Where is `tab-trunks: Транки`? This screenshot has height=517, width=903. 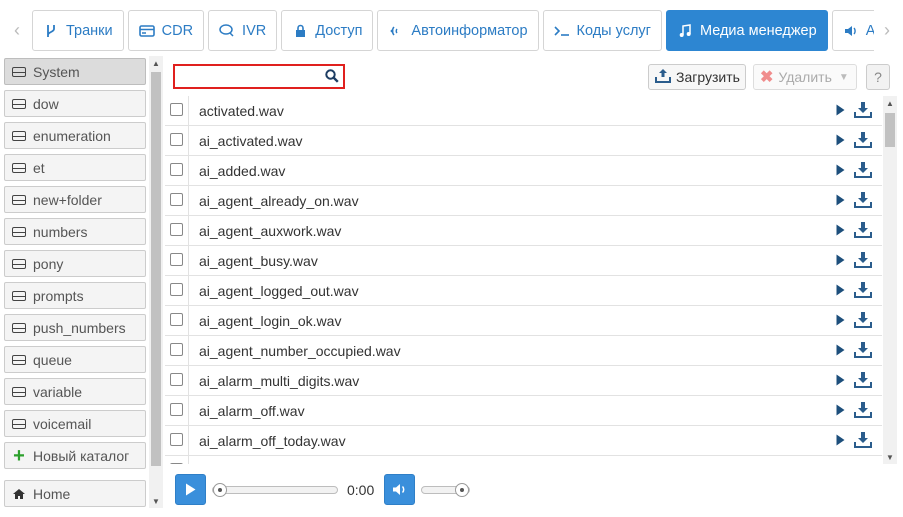 tab-trunks: Транки is located at coordinates (78, 30).